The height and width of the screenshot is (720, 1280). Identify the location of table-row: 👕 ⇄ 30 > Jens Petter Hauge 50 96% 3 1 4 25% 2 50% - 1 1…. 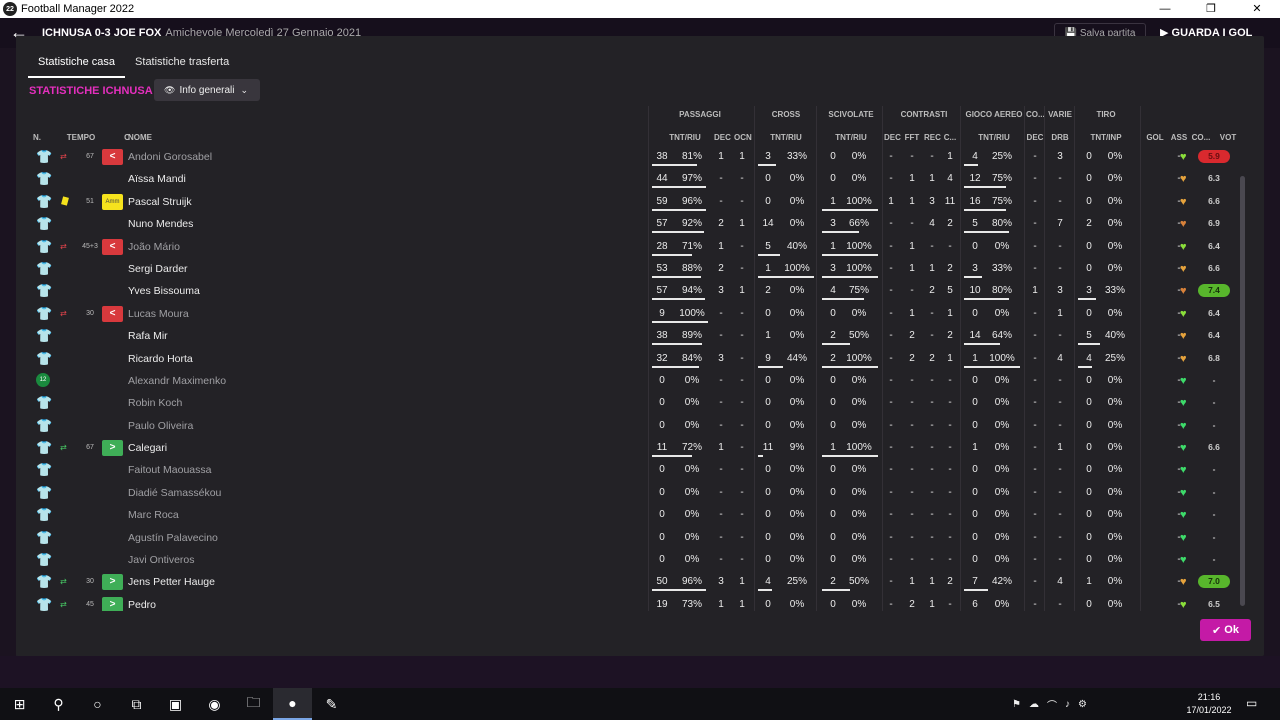
(636, 582).